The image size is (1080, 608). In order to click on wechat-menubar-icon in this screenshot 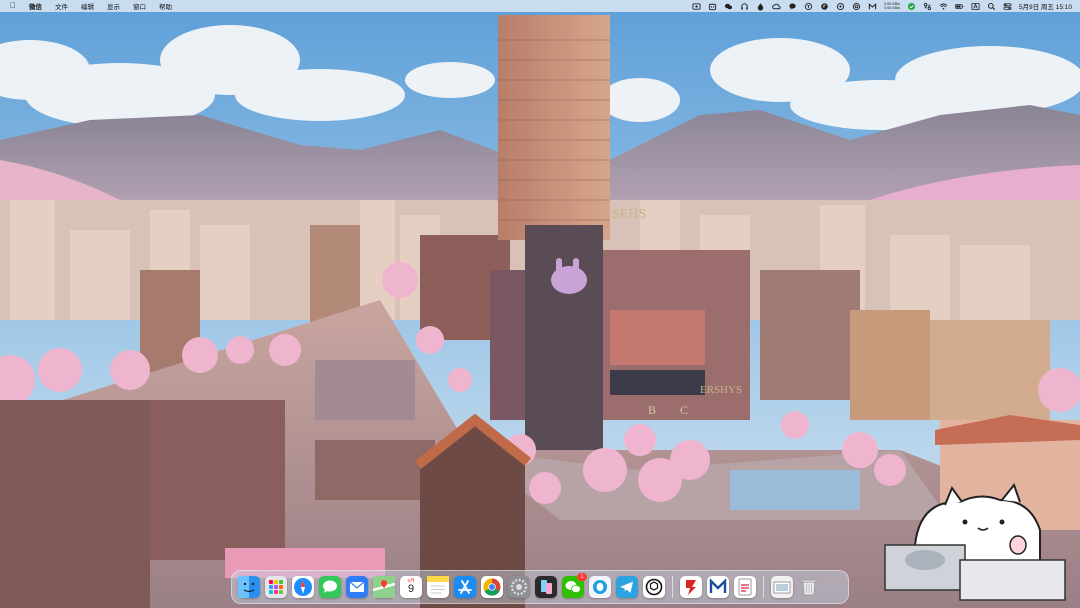, I will do `click(728, 6)`.